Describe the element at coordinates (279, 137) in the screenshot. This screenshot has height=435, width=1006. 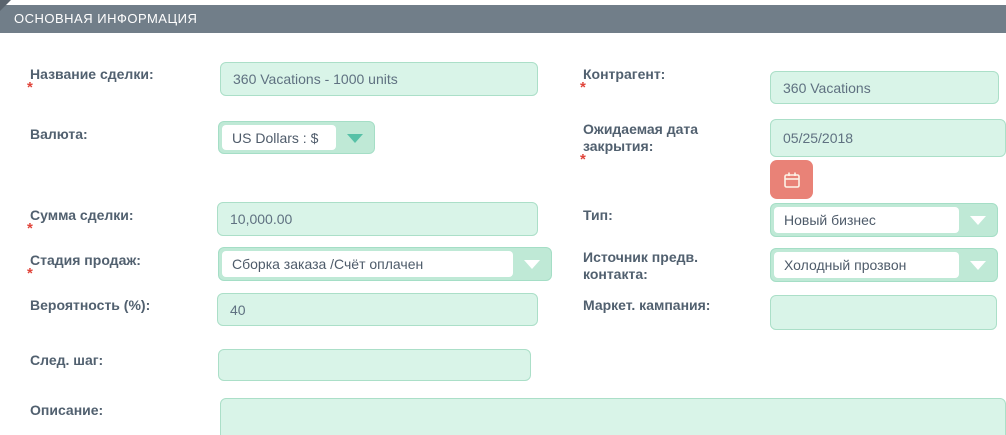
I see `currency-selected-value: US Dollars : $` at that location.